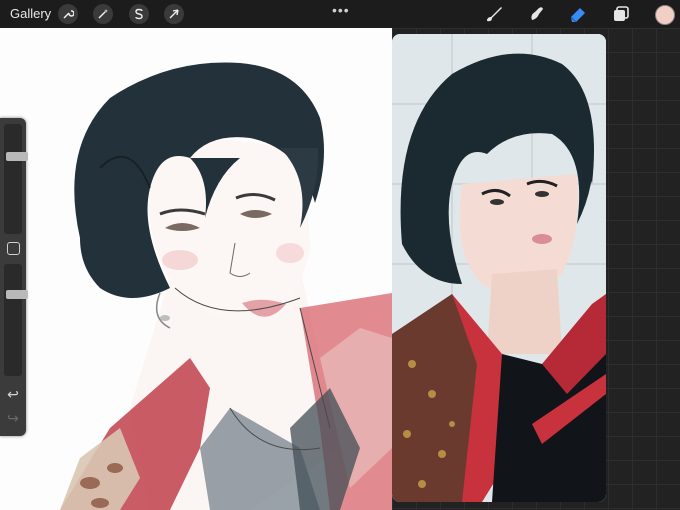  What do you see at coordinates (494, 14) in the screenshot?
I see `brush-icon` at bounding box center [494, 14].